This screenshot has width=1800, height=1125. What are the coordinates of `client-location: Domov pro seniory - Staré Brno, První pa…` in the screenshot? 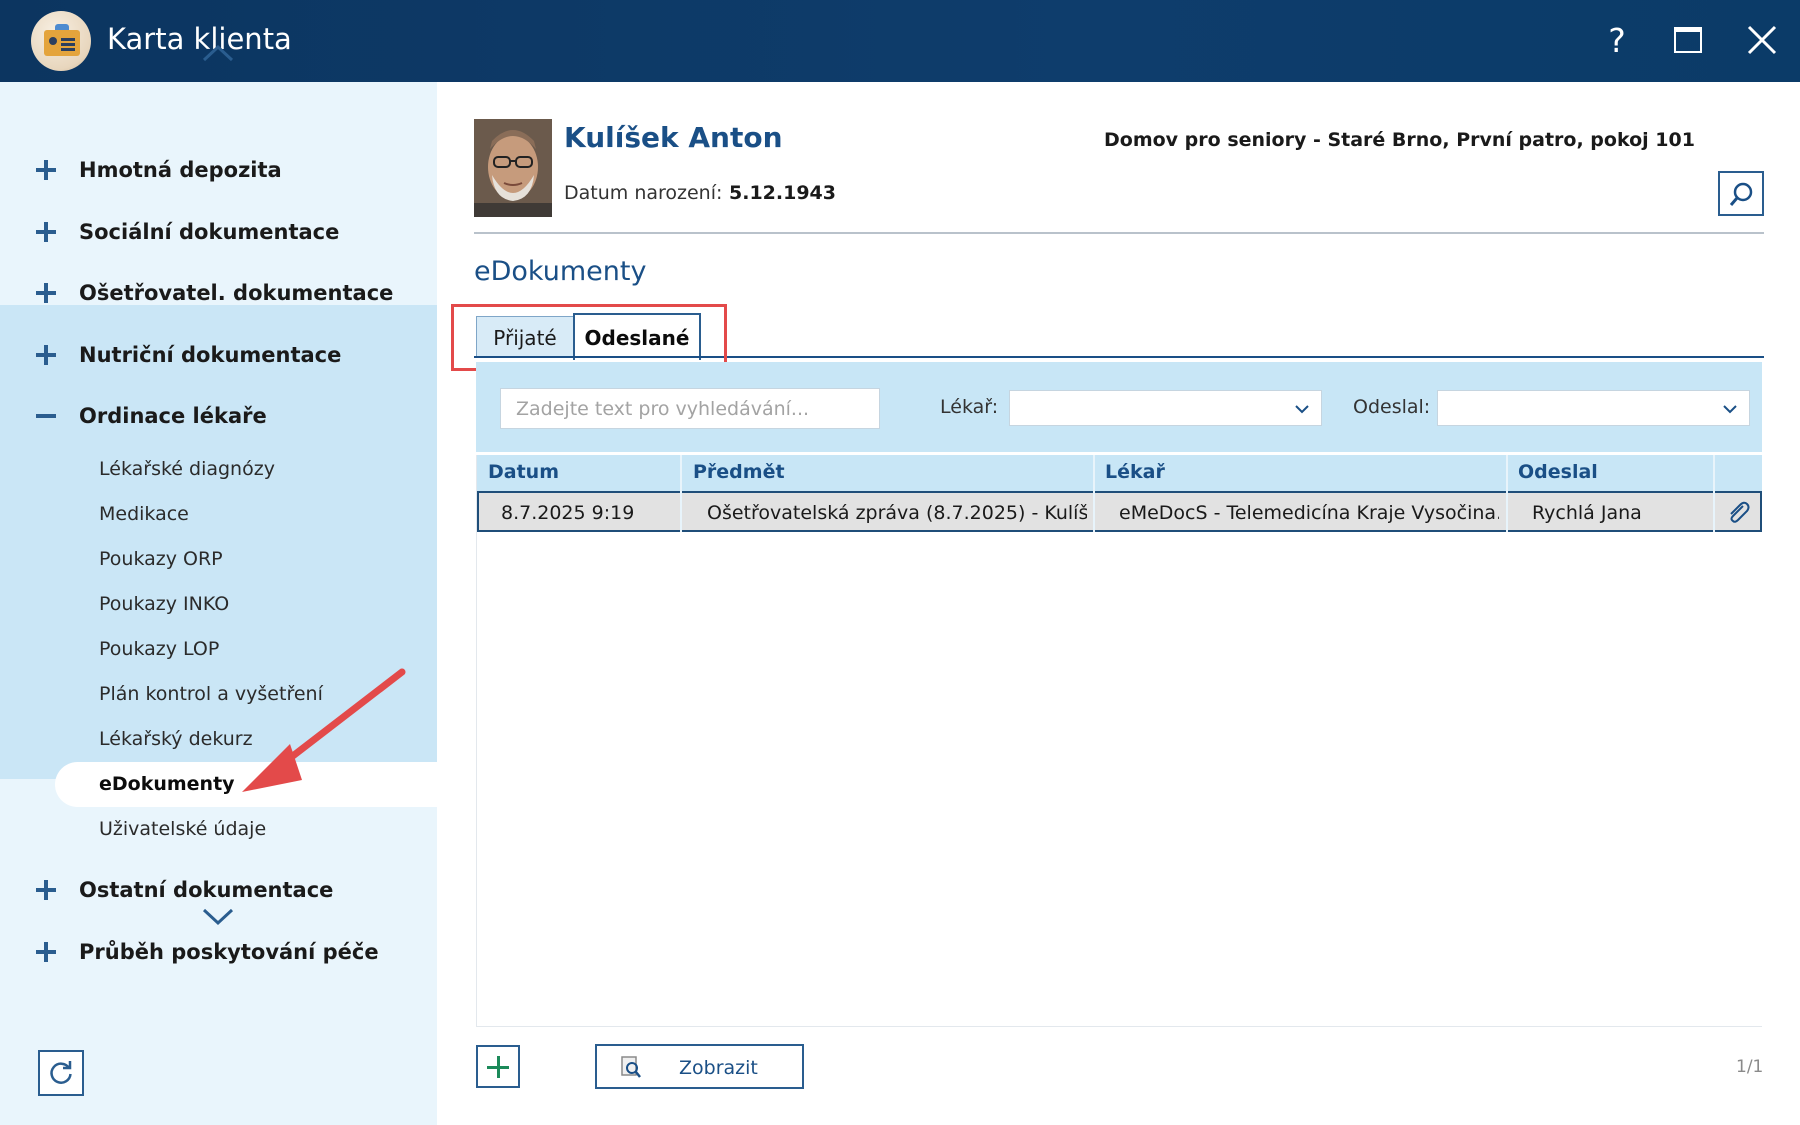 It's located at (1399, 140).